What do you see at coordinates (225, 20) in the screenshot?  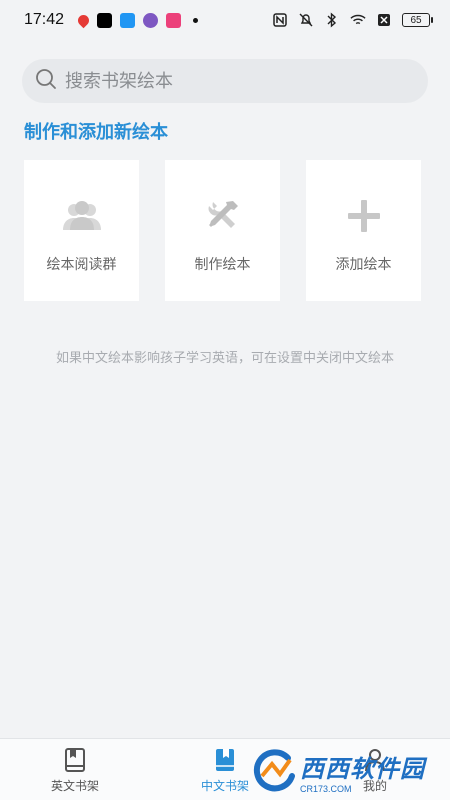 I see `status-bar: 17:42 65` at bounding box center [225, 20].